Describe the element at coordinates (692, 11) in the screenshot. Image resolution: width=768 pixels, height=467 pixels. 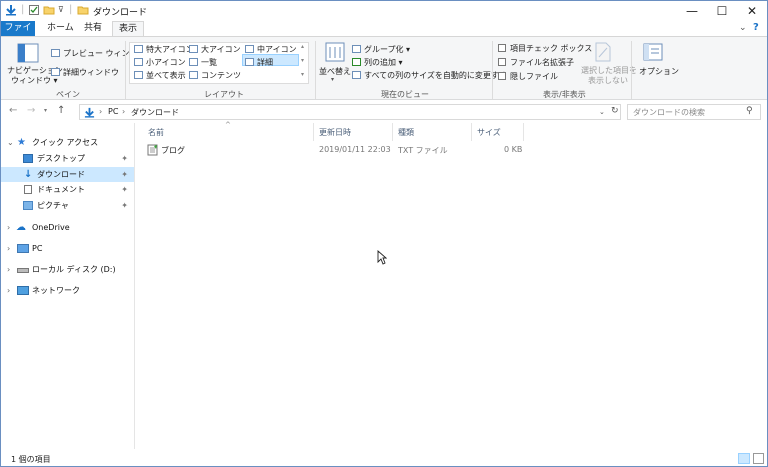
I see `minimize-button: —` at that location.